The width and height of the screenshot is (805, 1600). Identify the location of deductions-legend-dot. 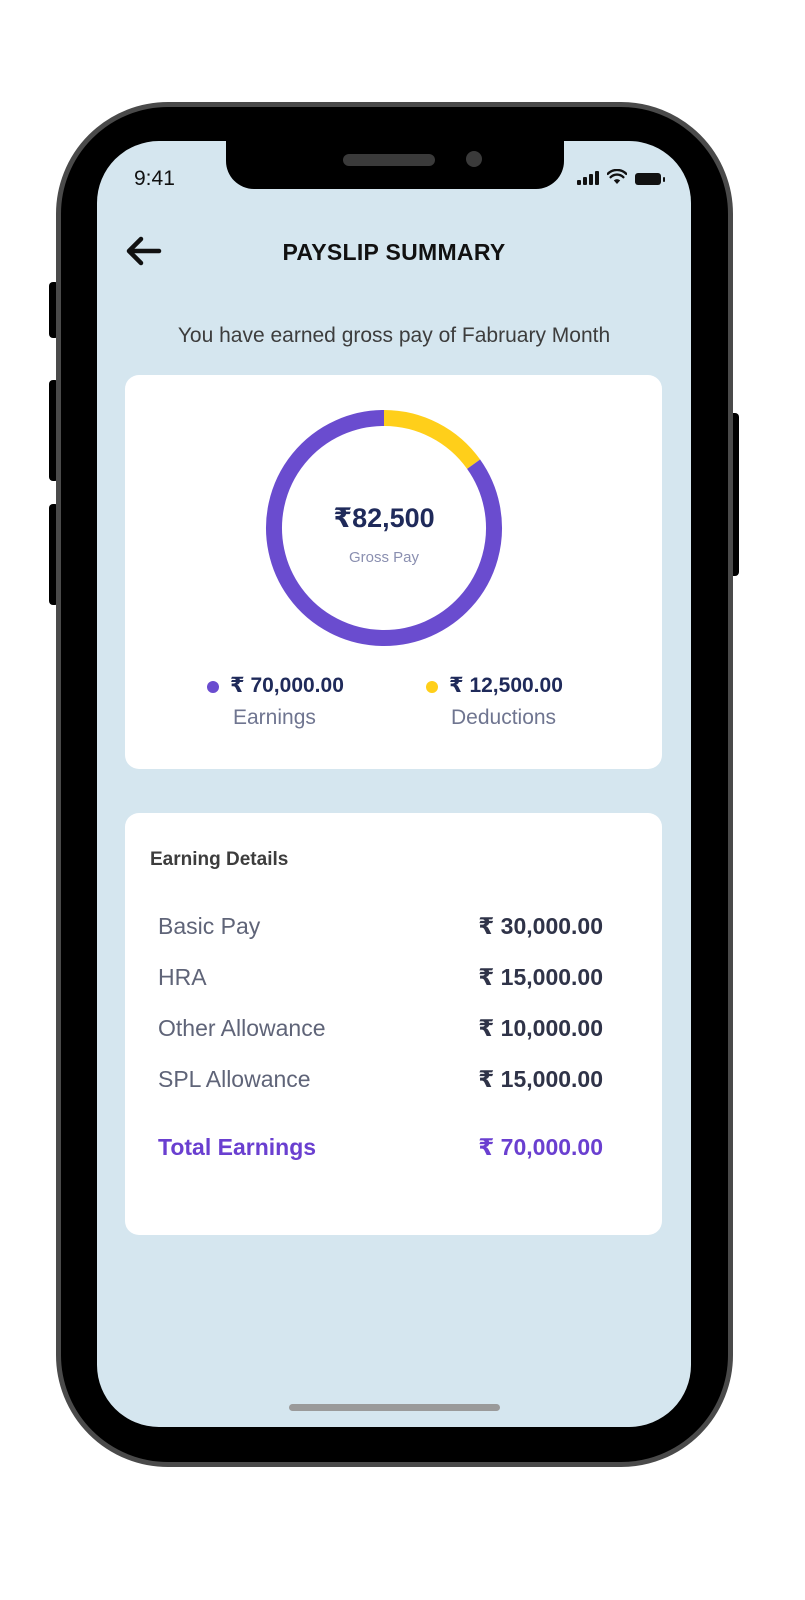
(432, 687).